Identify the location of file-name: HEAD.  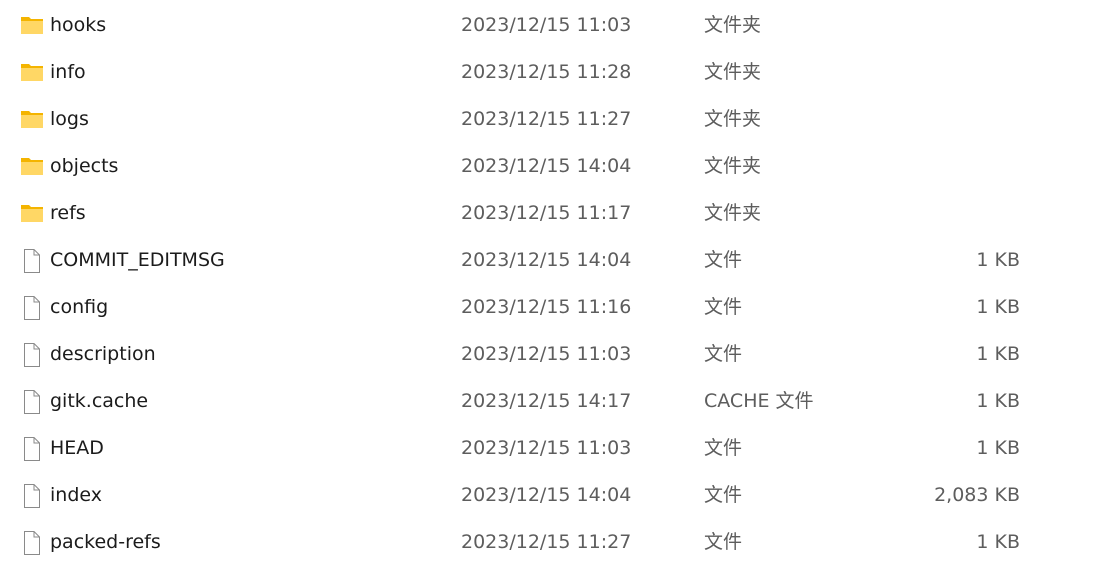
(77, 448).